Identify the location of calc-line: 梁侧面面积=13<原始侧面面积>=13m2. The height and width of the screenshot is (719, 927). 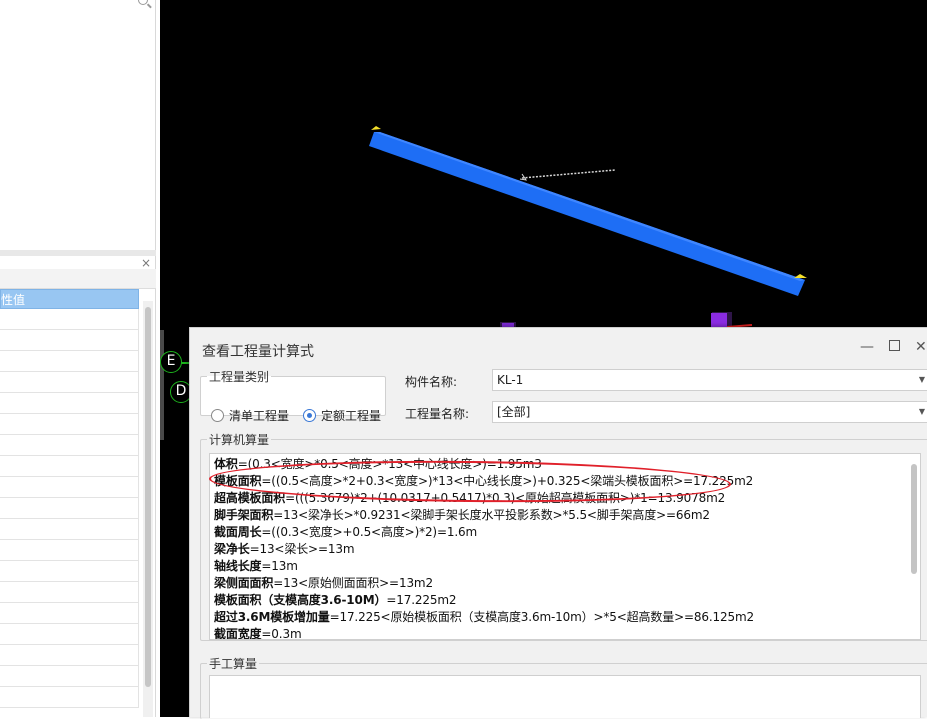
(323, 583).